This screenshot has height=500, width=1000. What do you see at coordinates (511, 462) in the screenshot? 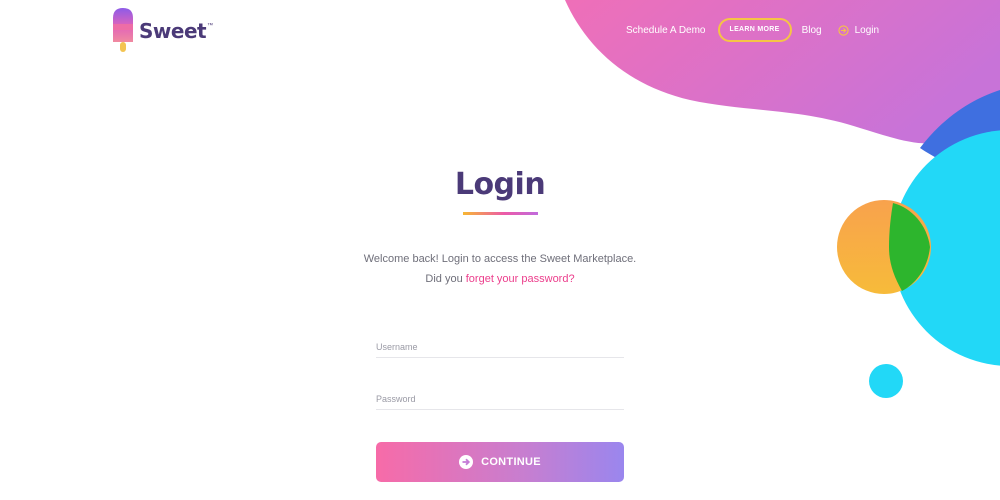
I see `continue-label: CONTINUE` at bounding box center [511, 462].